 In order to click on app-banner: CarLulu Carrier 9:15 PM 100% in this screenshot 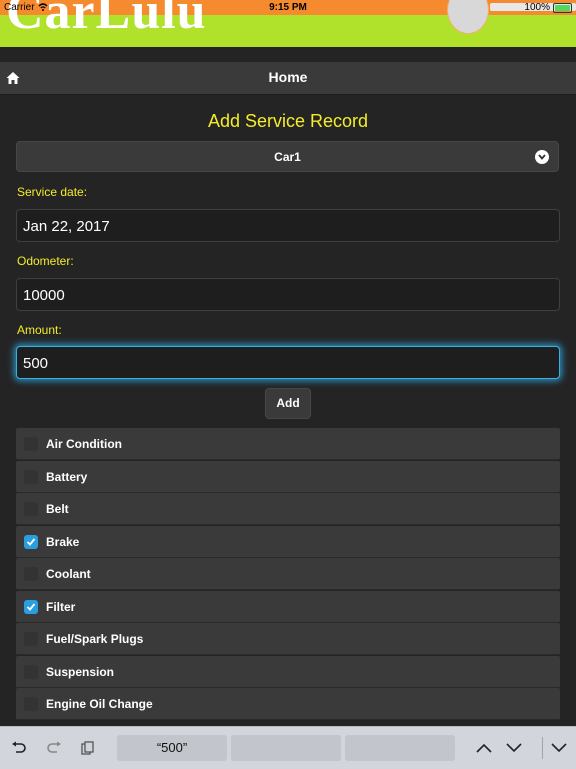, I will do `click(288, 23)`.